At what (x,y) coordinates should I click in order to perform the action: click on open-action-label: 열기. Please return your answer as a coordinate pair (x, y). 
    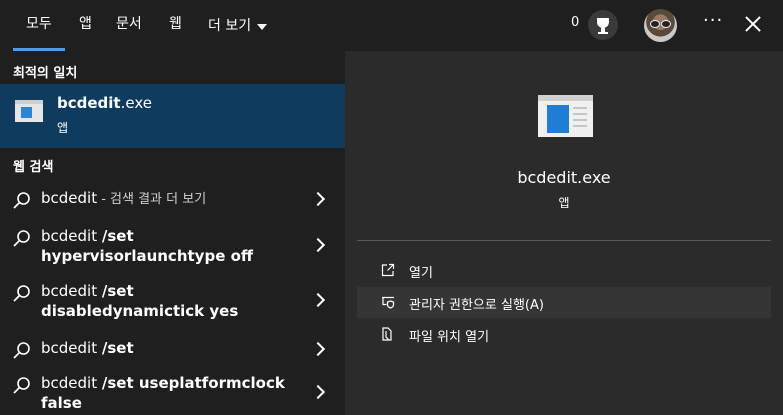
    Looking at the image, I should click on (421, 273).